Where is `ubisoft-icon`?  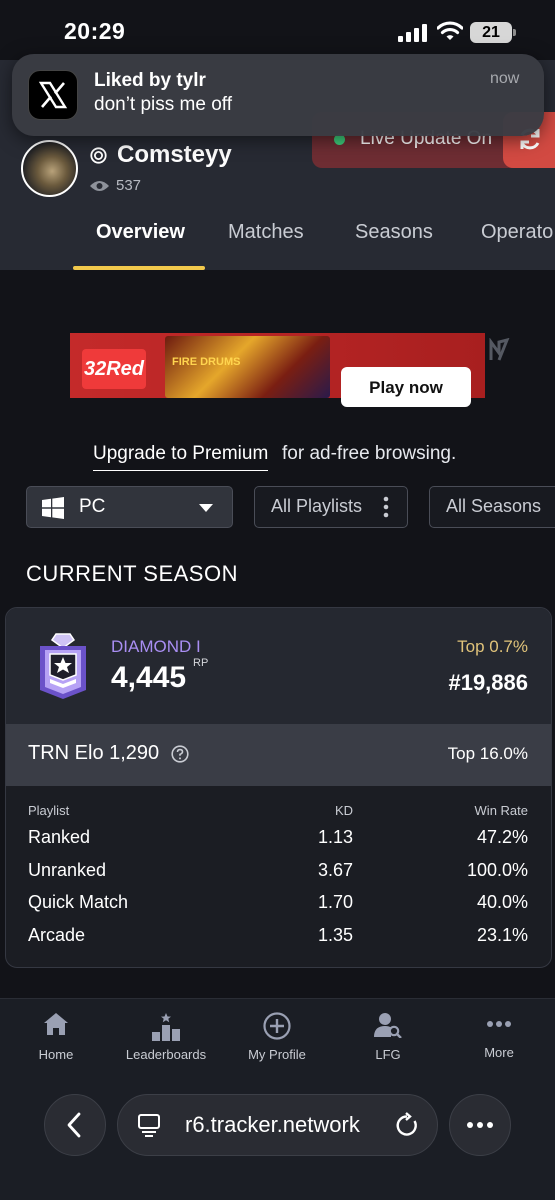 ubisoft-icon is located at coordinates (98, 155).